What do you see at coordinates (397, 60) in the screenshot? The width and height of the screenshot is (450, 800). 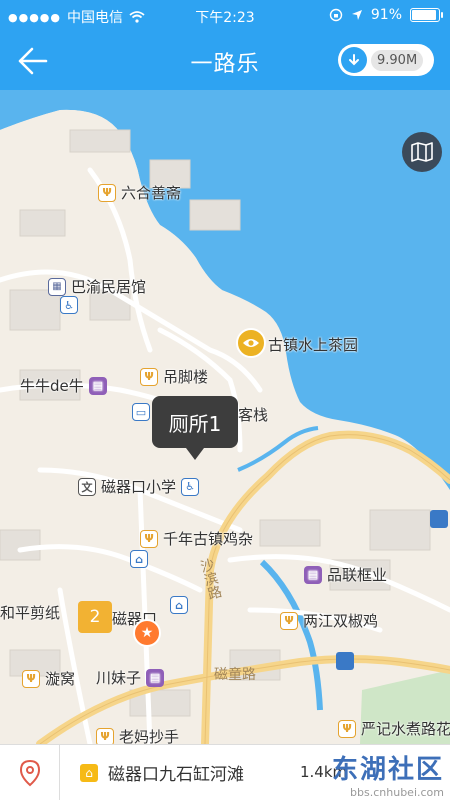 I see `download-size-label: 9.90M` at bounding box center [397, 60].